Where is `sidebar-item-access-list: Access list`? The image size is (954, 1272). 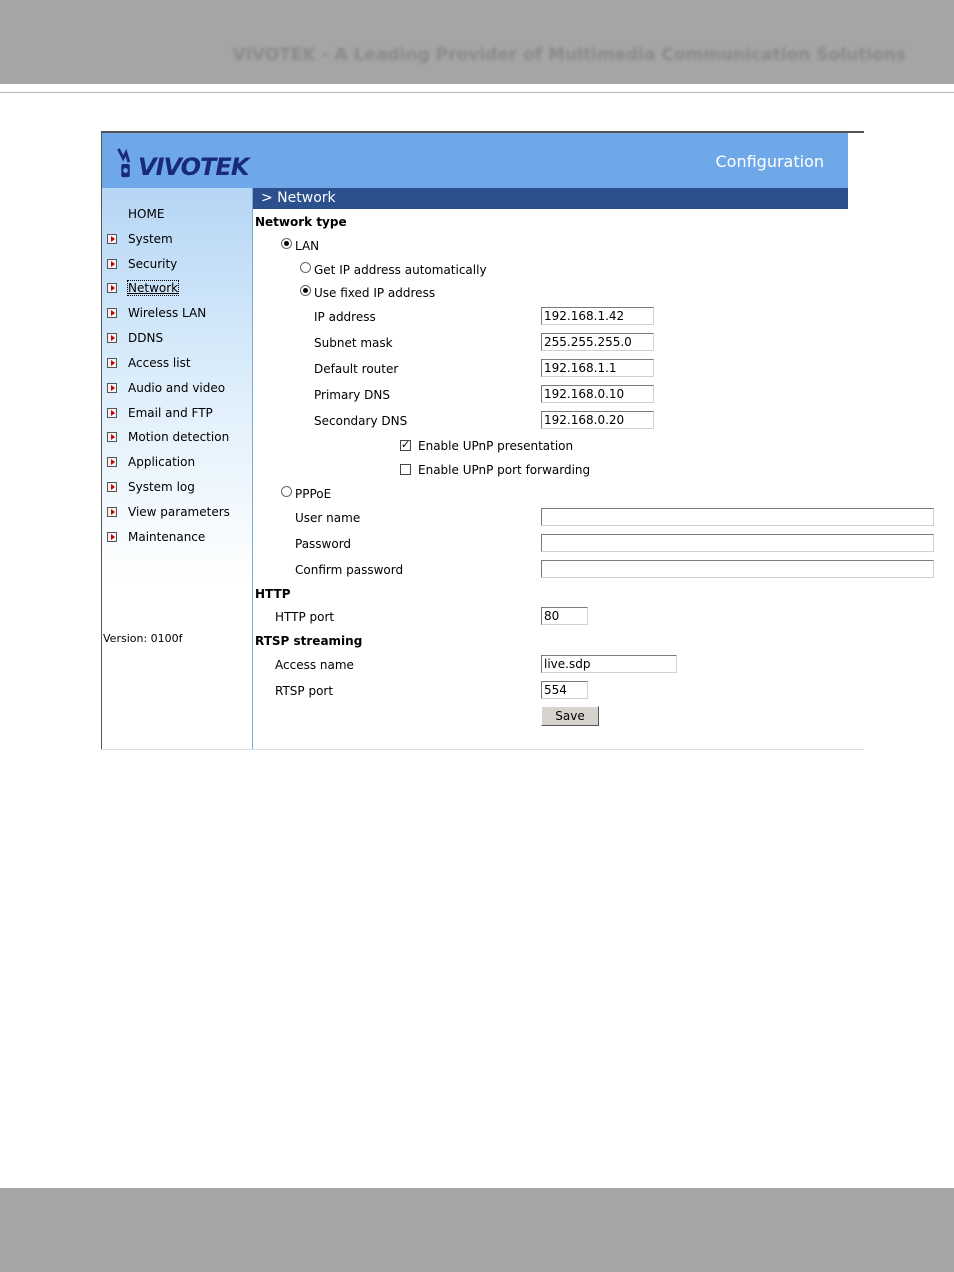
sidebar-item-access-list: Access list is located at coordinates (177, 363).